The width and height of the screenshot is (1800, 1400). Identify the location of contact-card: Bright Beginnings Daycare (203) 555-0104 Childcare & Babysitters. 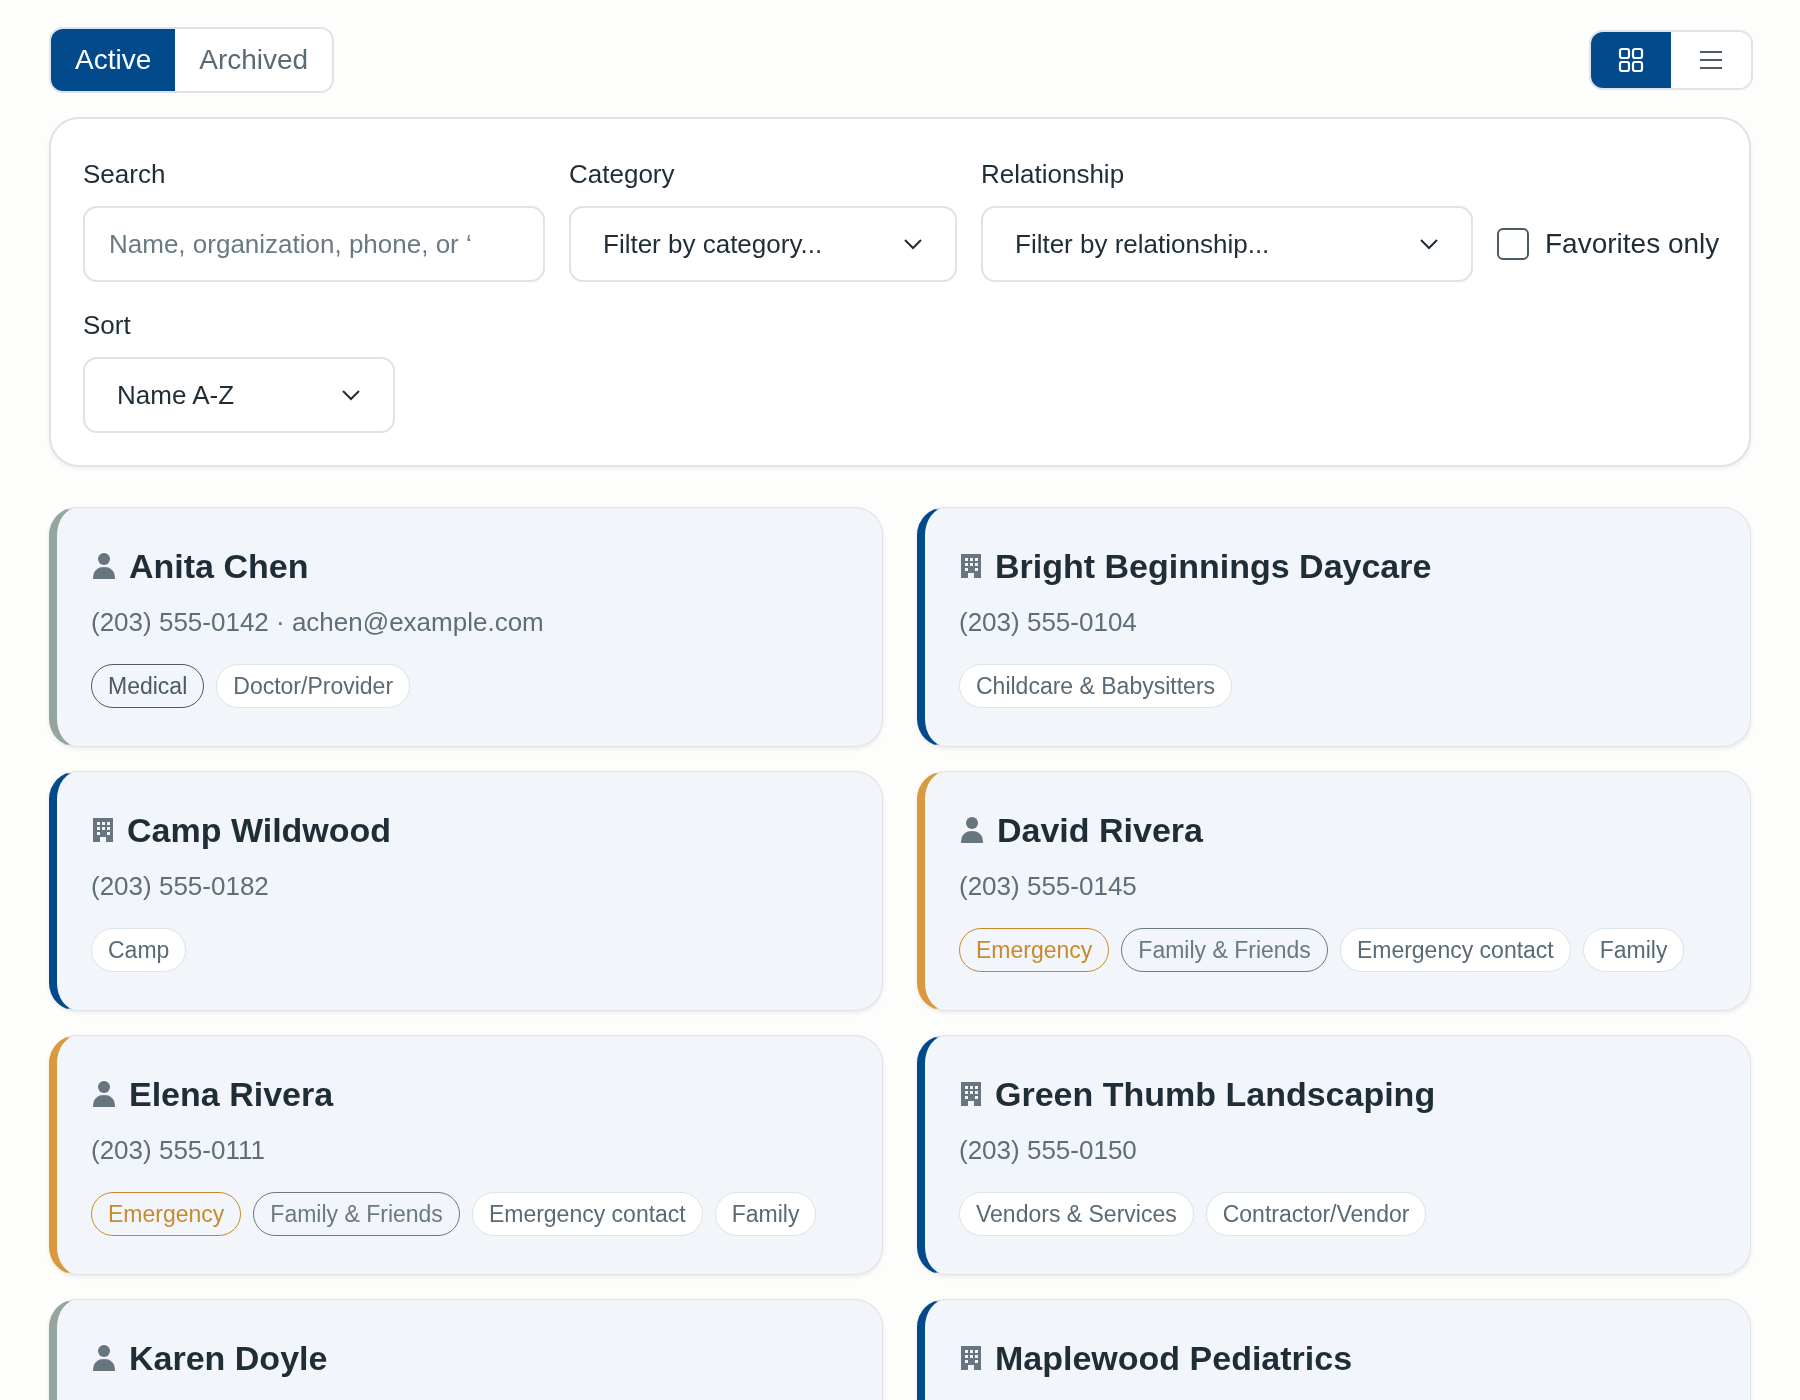
(1334, 627).